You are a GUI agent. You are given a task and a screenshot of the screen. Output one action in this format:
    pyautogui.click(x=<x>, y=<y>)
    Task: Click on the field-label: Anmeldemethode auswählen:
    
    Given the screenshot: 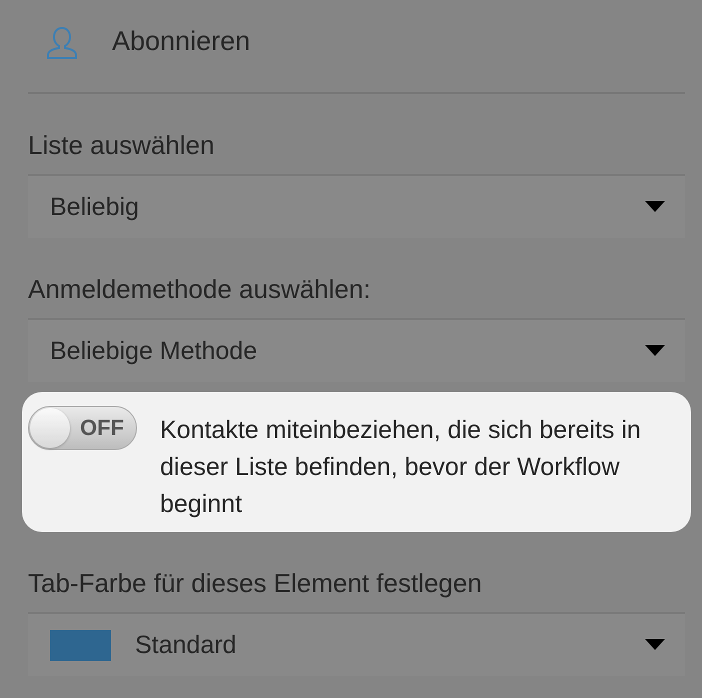 What is the action you would take?
    pyautogui.click(x=200, y=289)
    